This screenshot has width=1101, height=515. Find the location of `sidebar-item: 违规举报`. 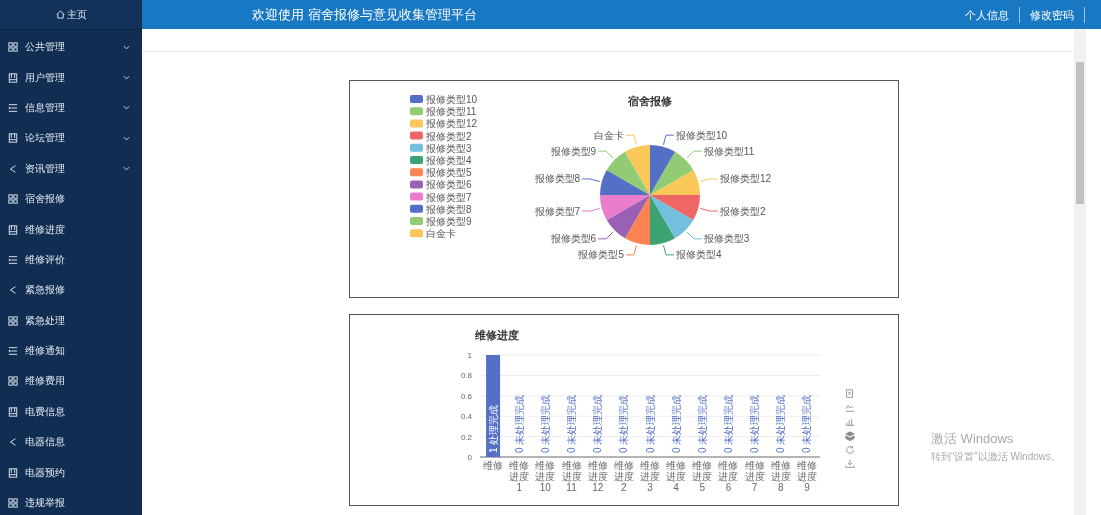

sidebar-item: 违规举报 is located at coordinates (71, 501).